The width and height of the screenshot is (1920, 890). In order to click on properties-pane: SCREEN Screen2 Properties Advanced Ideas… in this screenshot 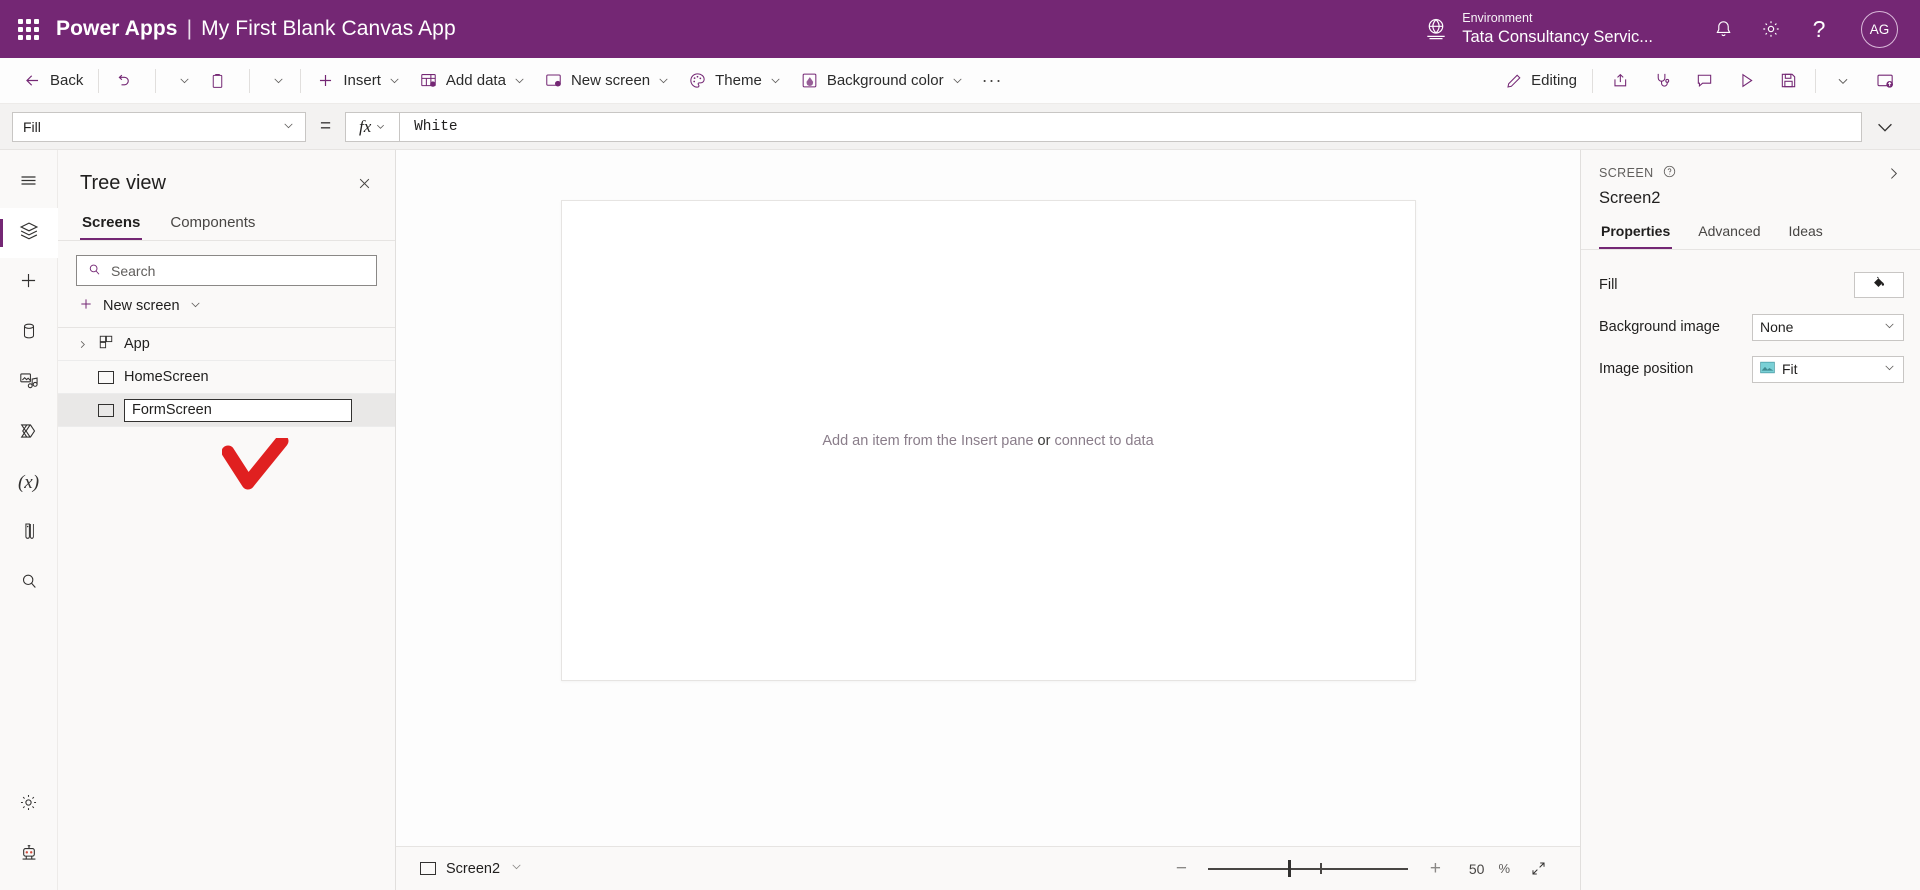, I will do `click(1750, 520)`.